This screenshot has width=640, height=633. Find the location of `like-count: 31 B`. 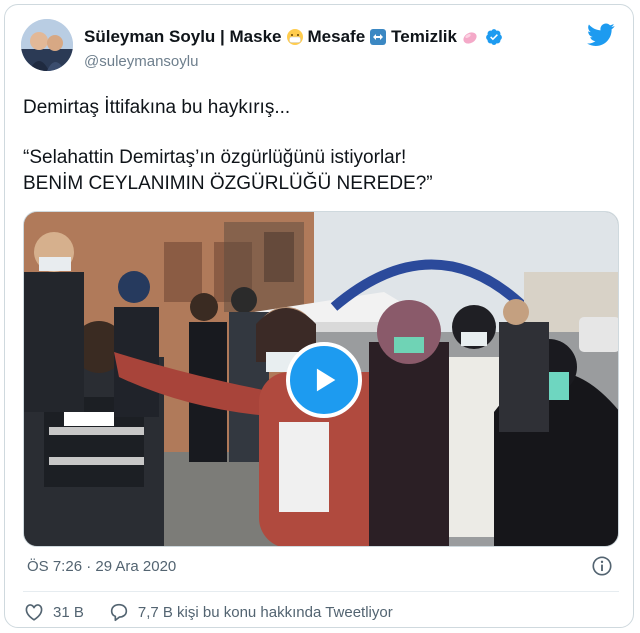

like-count: 31 B is located at coordinates (68, 612).